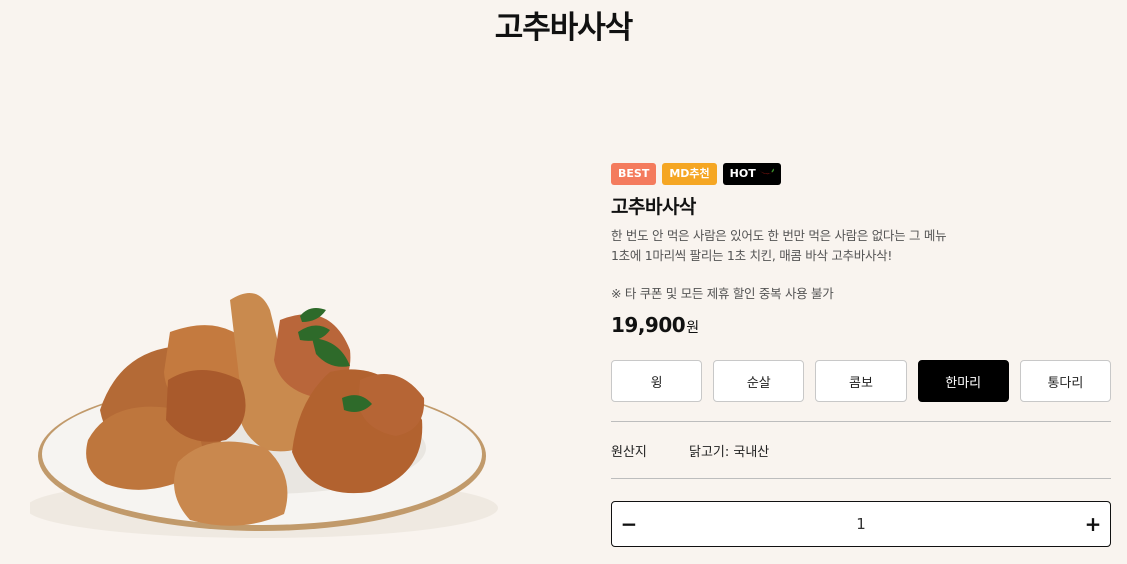 This screenshot has height=564, width=1127. Describe the element at coordinates (861, 450) in the screenshot. I see `origin-row: 원산지 닭고기: 국내산` at that location.